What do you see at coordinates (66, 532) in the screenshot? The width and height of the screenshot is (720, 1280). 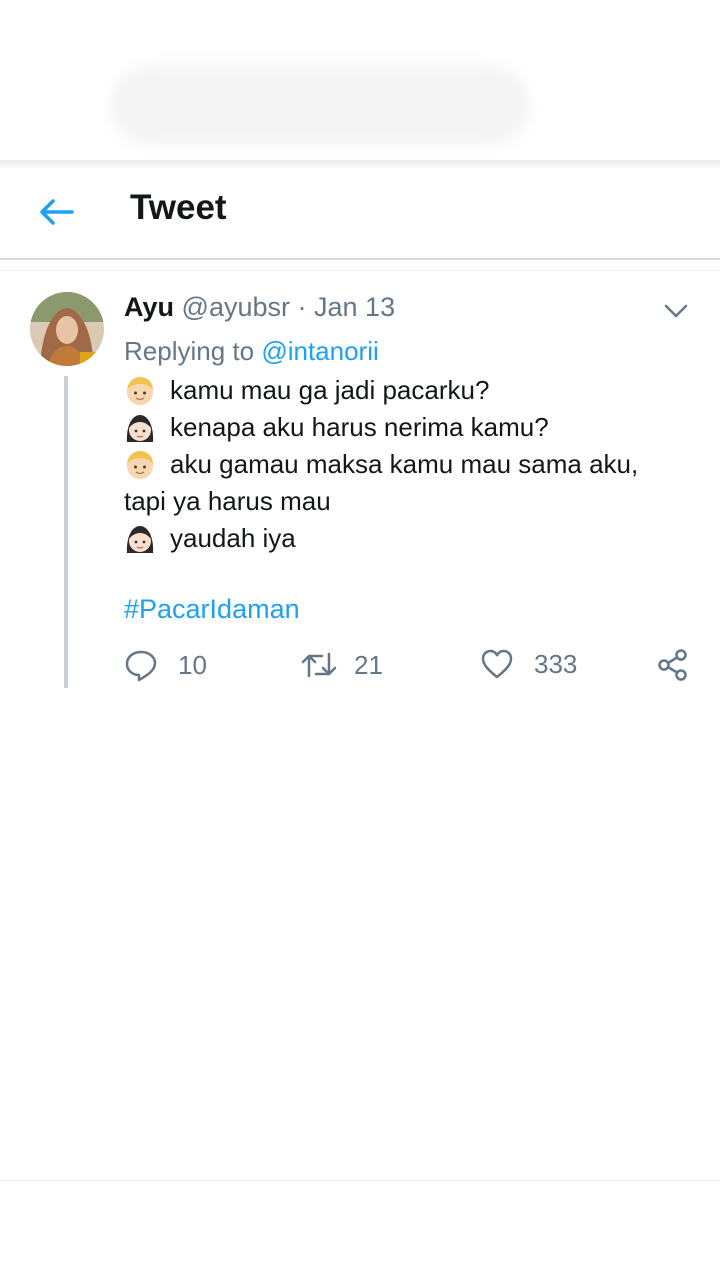 I see `thread-line` at bounding box center [66, 532].